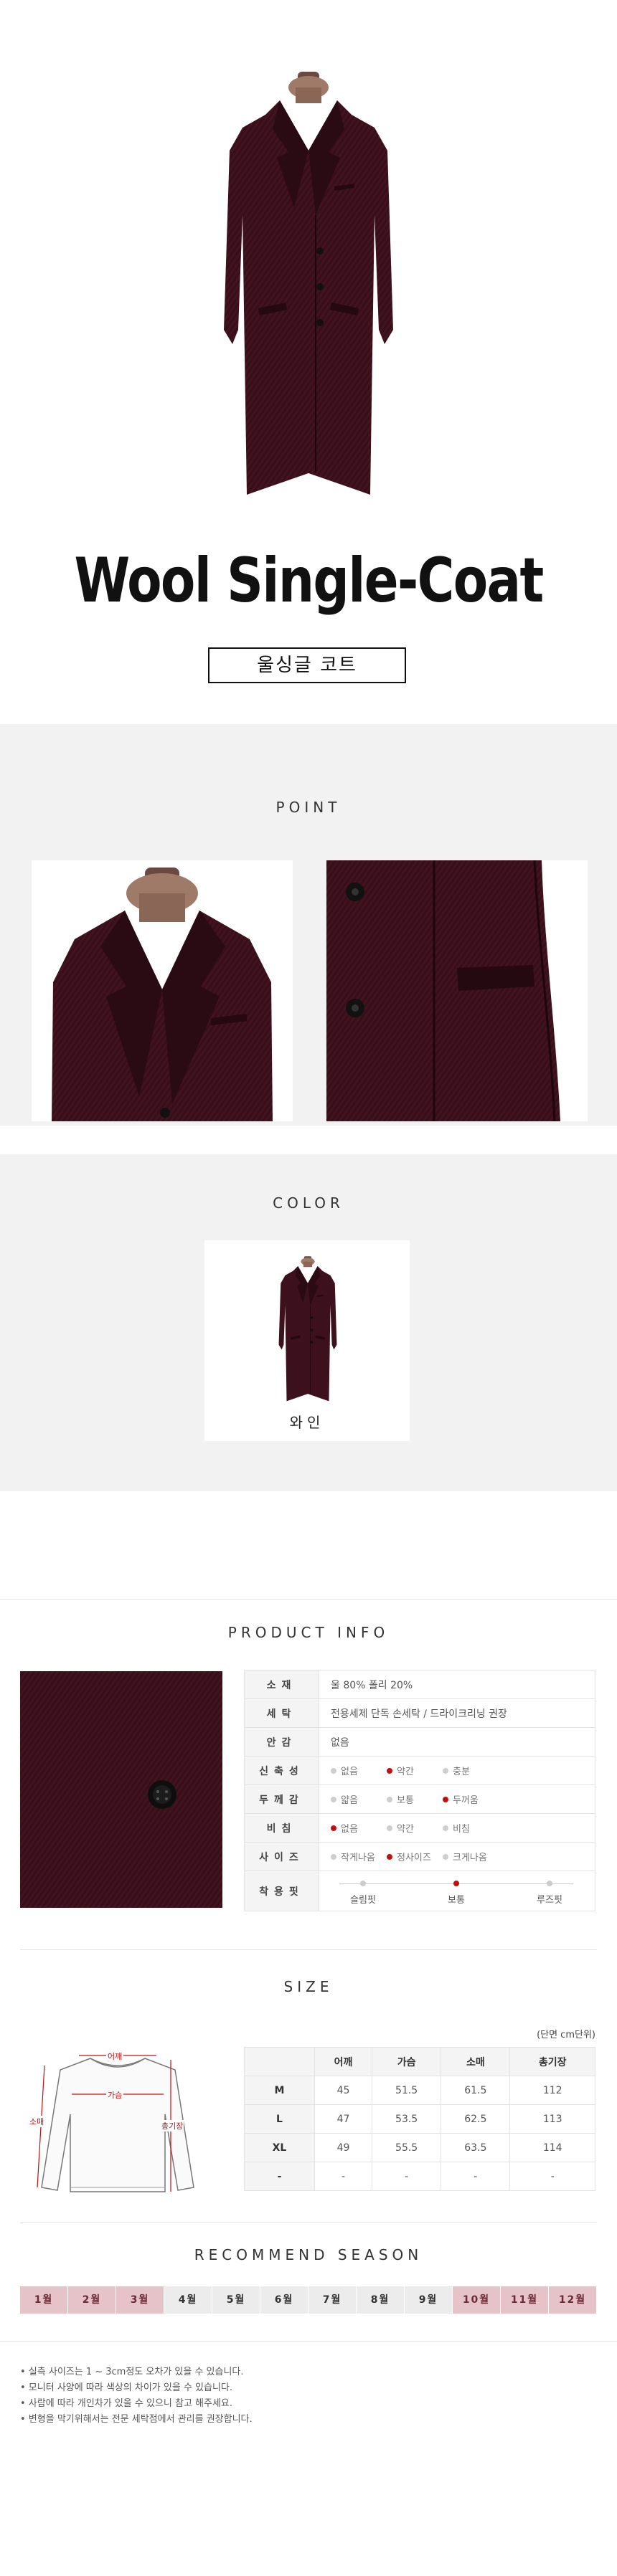 This screenshot has height=2576, width=617. What do you see at coordinates (415, 1799) in the screenshot?
I see `option-item: 보통` at bounding box center [415, 1799].